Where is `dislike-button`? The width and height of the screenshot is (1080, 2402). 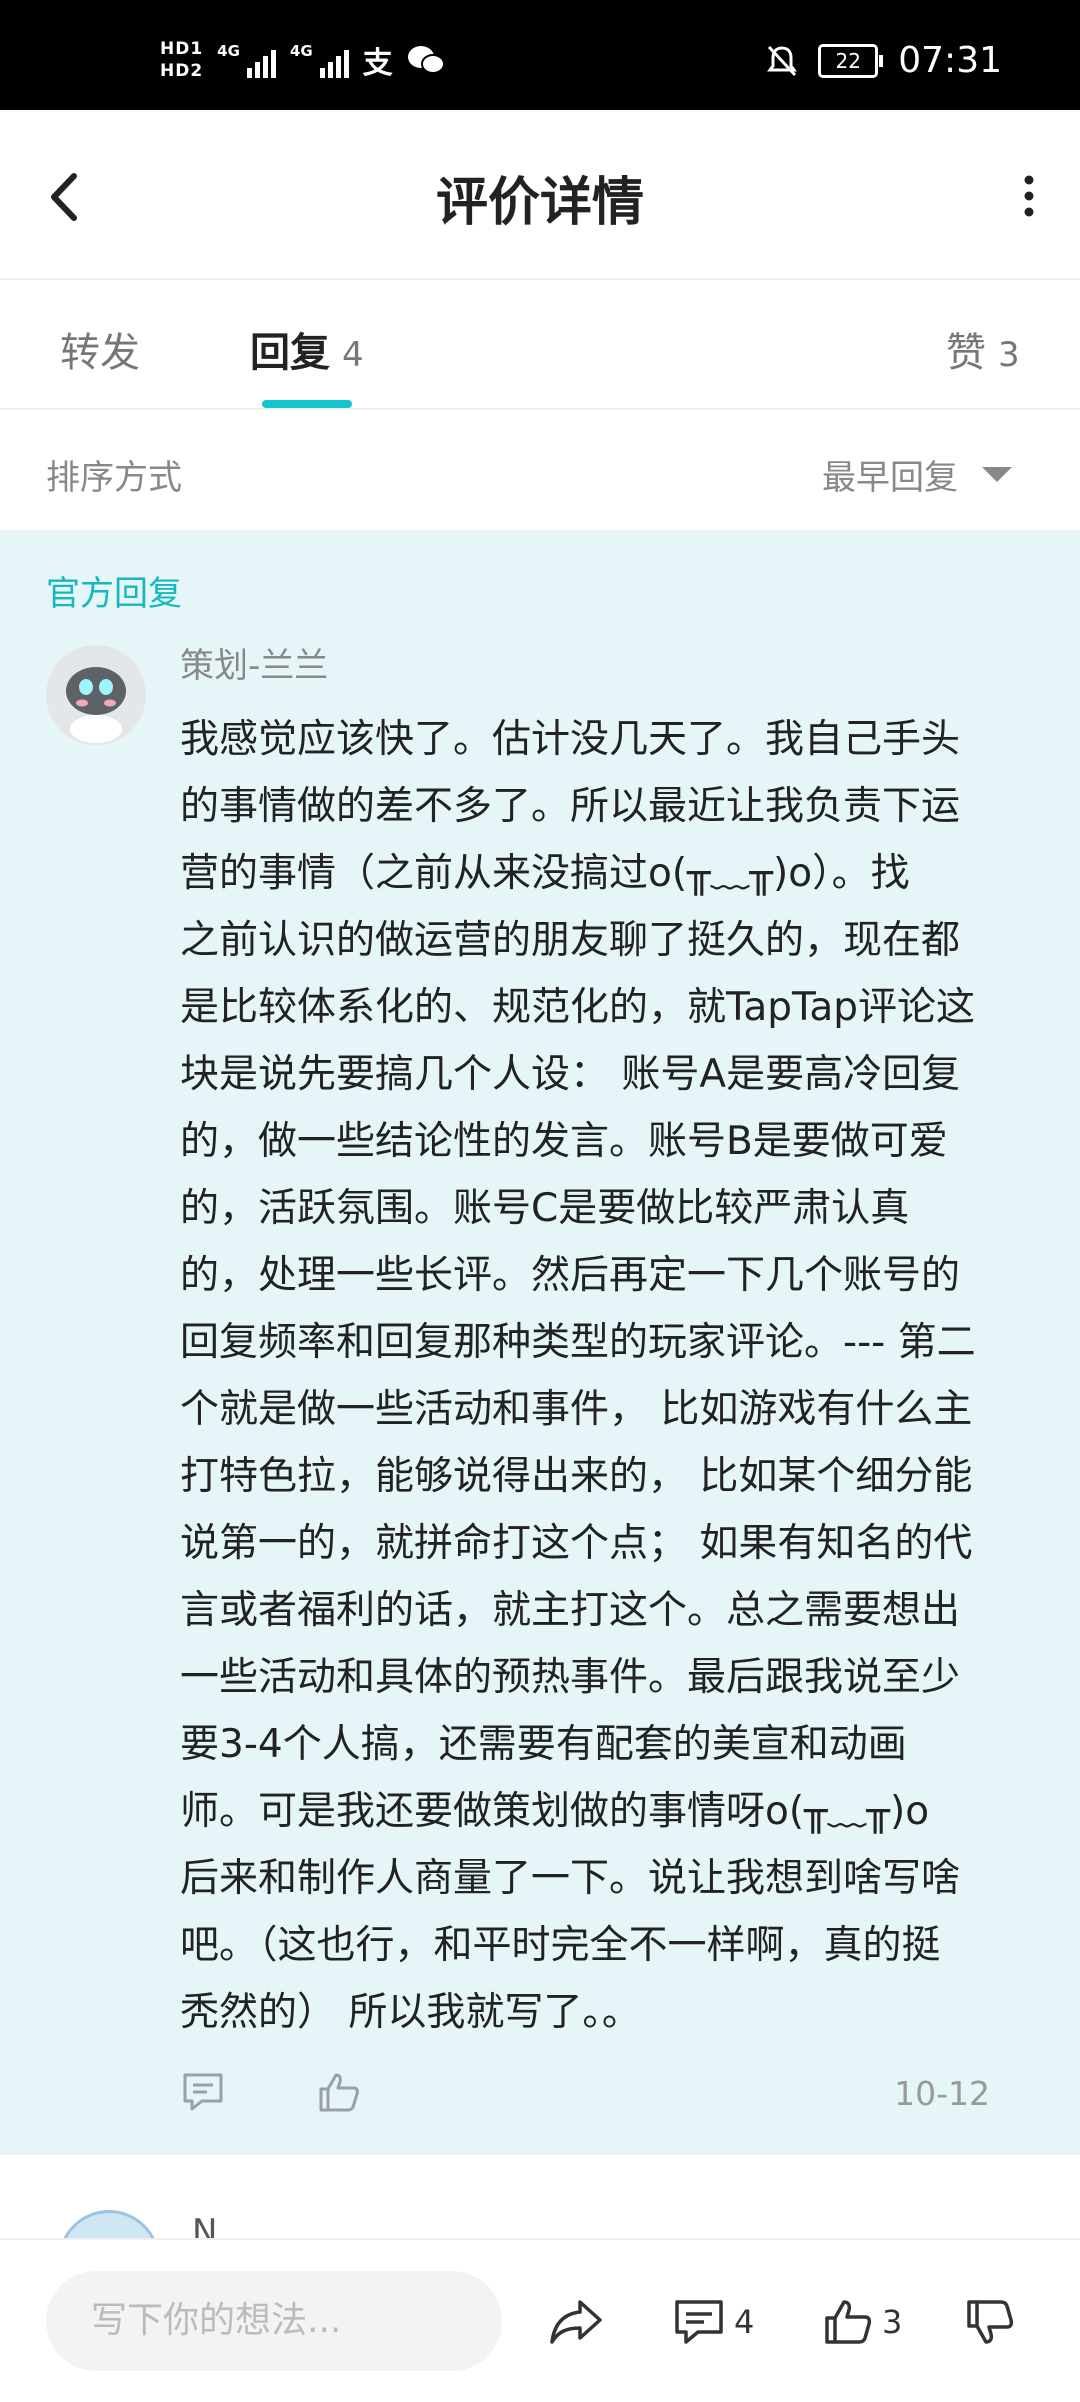
dislike-button is located at coordinates (990, 2322).